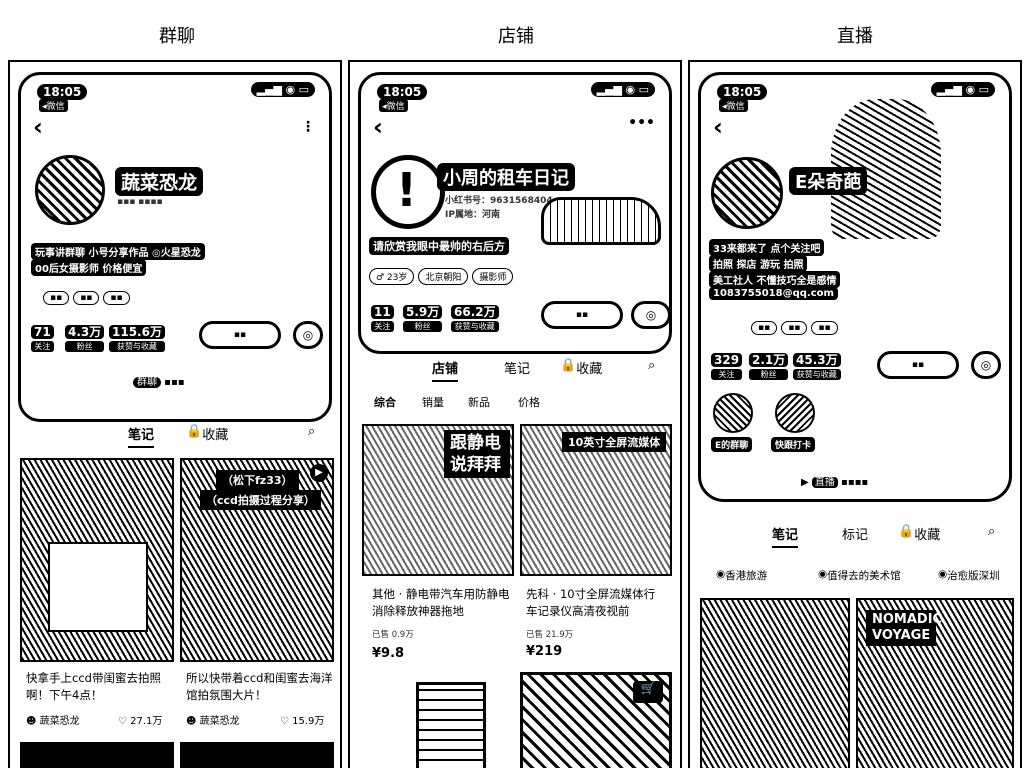 Image resolution: width=1030 pixels, height=776 pixels. I want to click on post-caption-2: 所以快带着ccd和闺蜜去海洋馆拍氛围大片！, so click(260, 687).